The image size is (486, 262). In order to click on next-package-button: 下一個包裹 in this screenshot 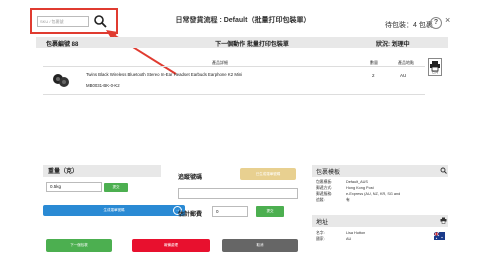, I will do `click(79, 245)`.